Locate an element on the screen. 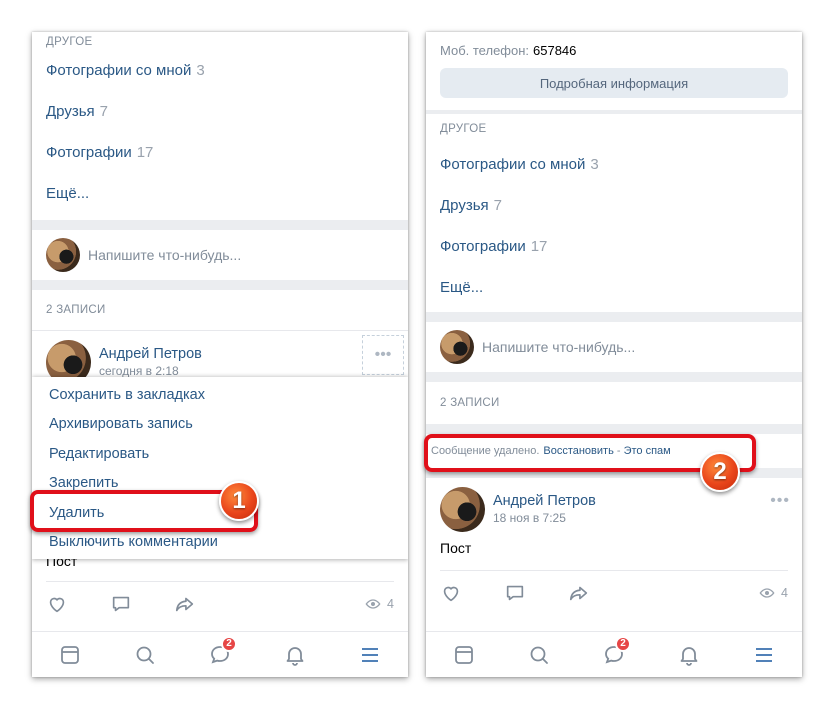 The width and height of the screenshot is (834, 710). step-badge-1: 1 is located at coordinates (239, 501).